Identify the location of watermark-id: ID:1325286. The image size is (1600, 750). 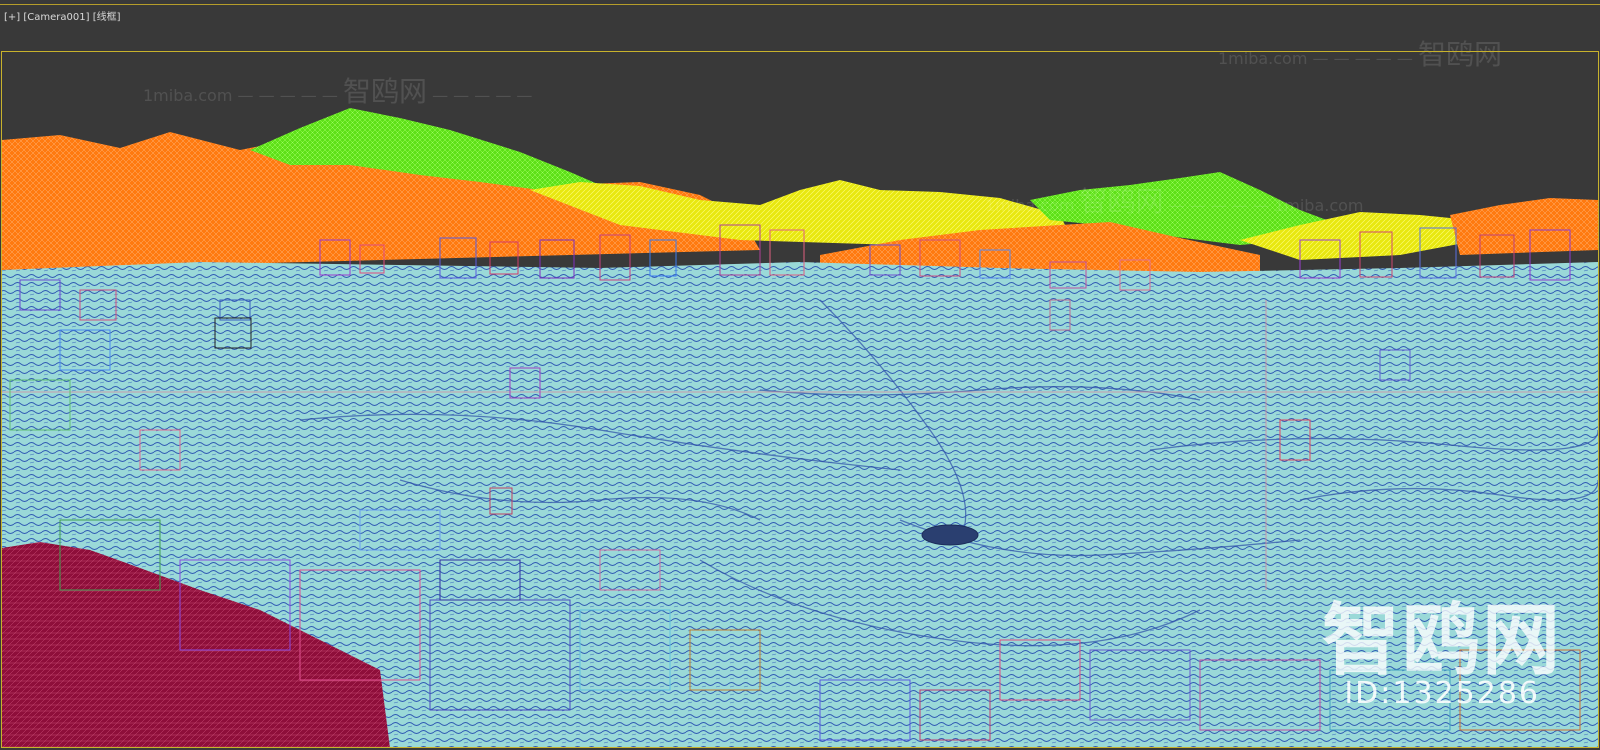
(1442, 693).